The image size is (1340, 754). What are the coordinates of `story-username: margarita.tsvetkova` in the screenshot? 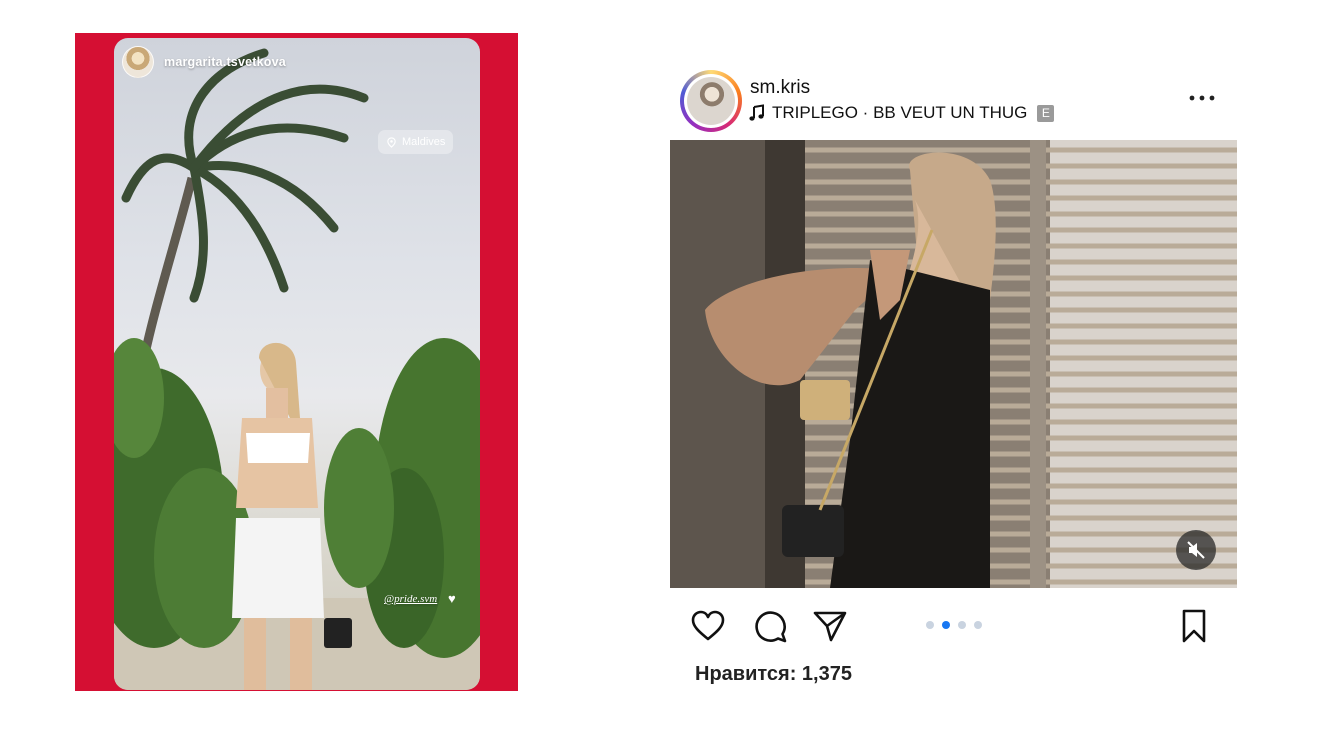 It's located at (225, 62).